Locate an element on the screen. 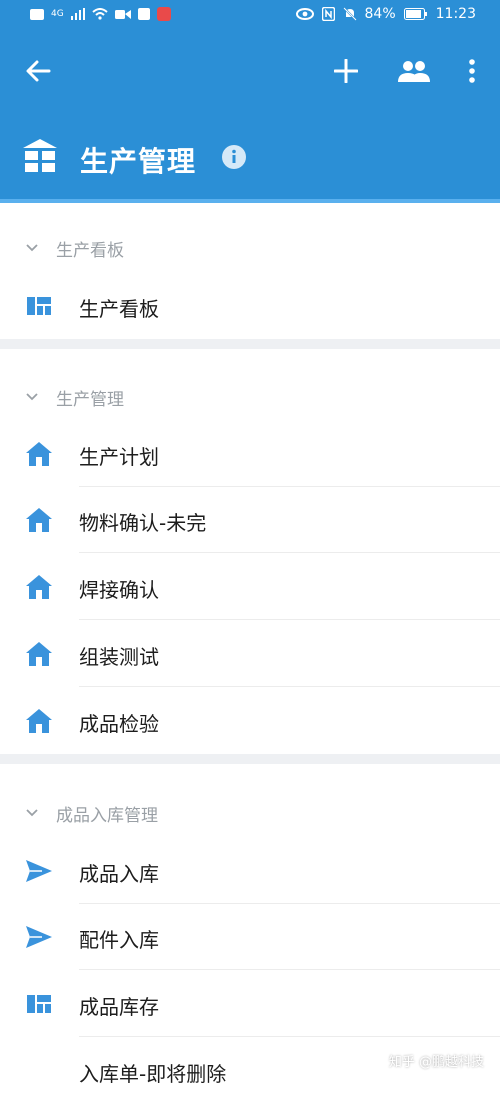 This screenshot has height=1104, width=500. list-item-welding: 焊接确认 is located at coordinates (250, 587).